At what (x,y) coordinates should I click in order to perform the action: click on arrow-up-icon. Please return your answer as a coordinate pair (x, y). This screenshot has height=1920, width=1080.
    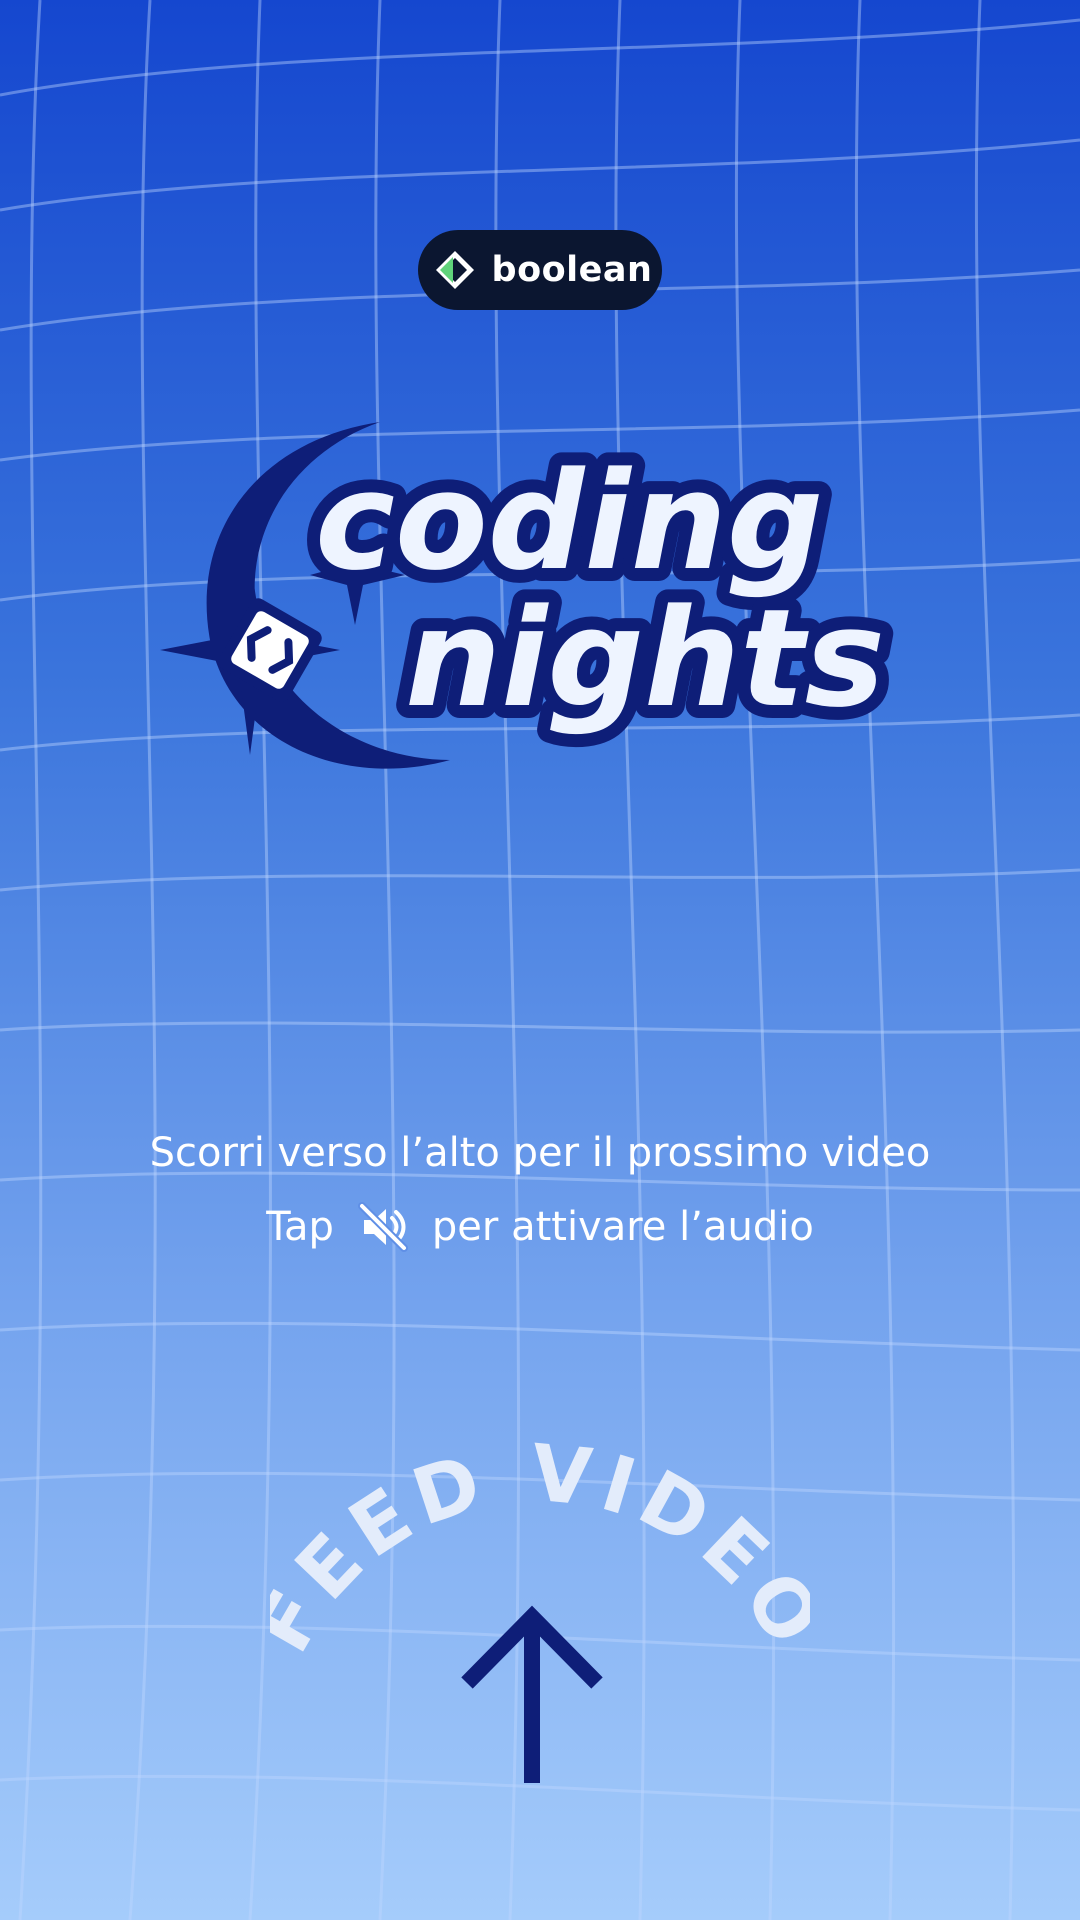
    Looking at the image, I should click on (532, 1695).